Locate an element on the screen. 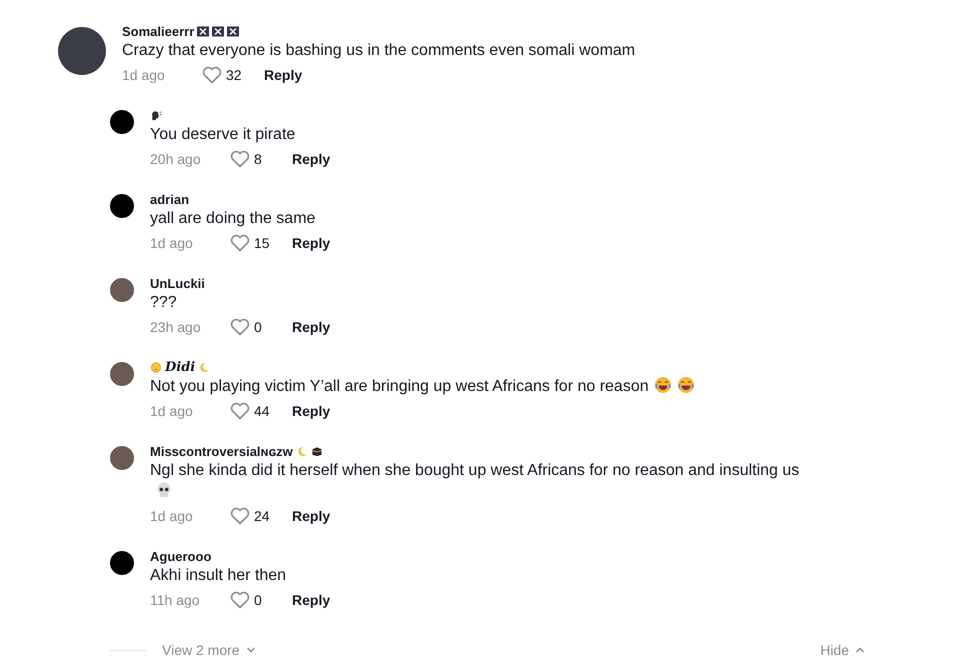 The width and height of the screenshot is (955, 665). comment-text: Akhi insult her then is located at coordinates (219, 576).